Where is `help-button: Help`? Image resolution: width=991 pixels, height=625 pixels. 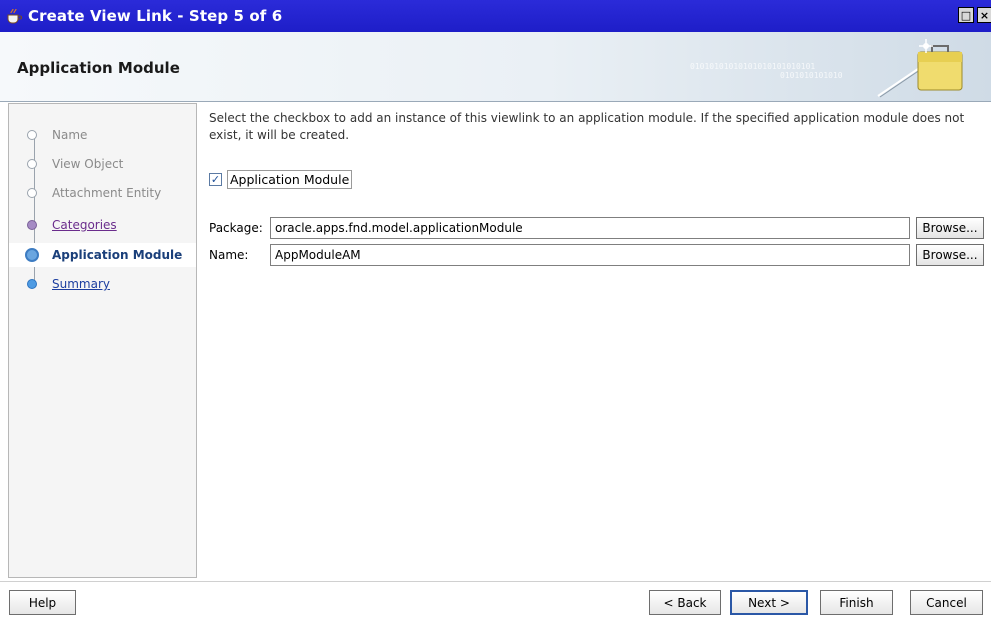
help-button: Help is located at coordinates (42, 602).